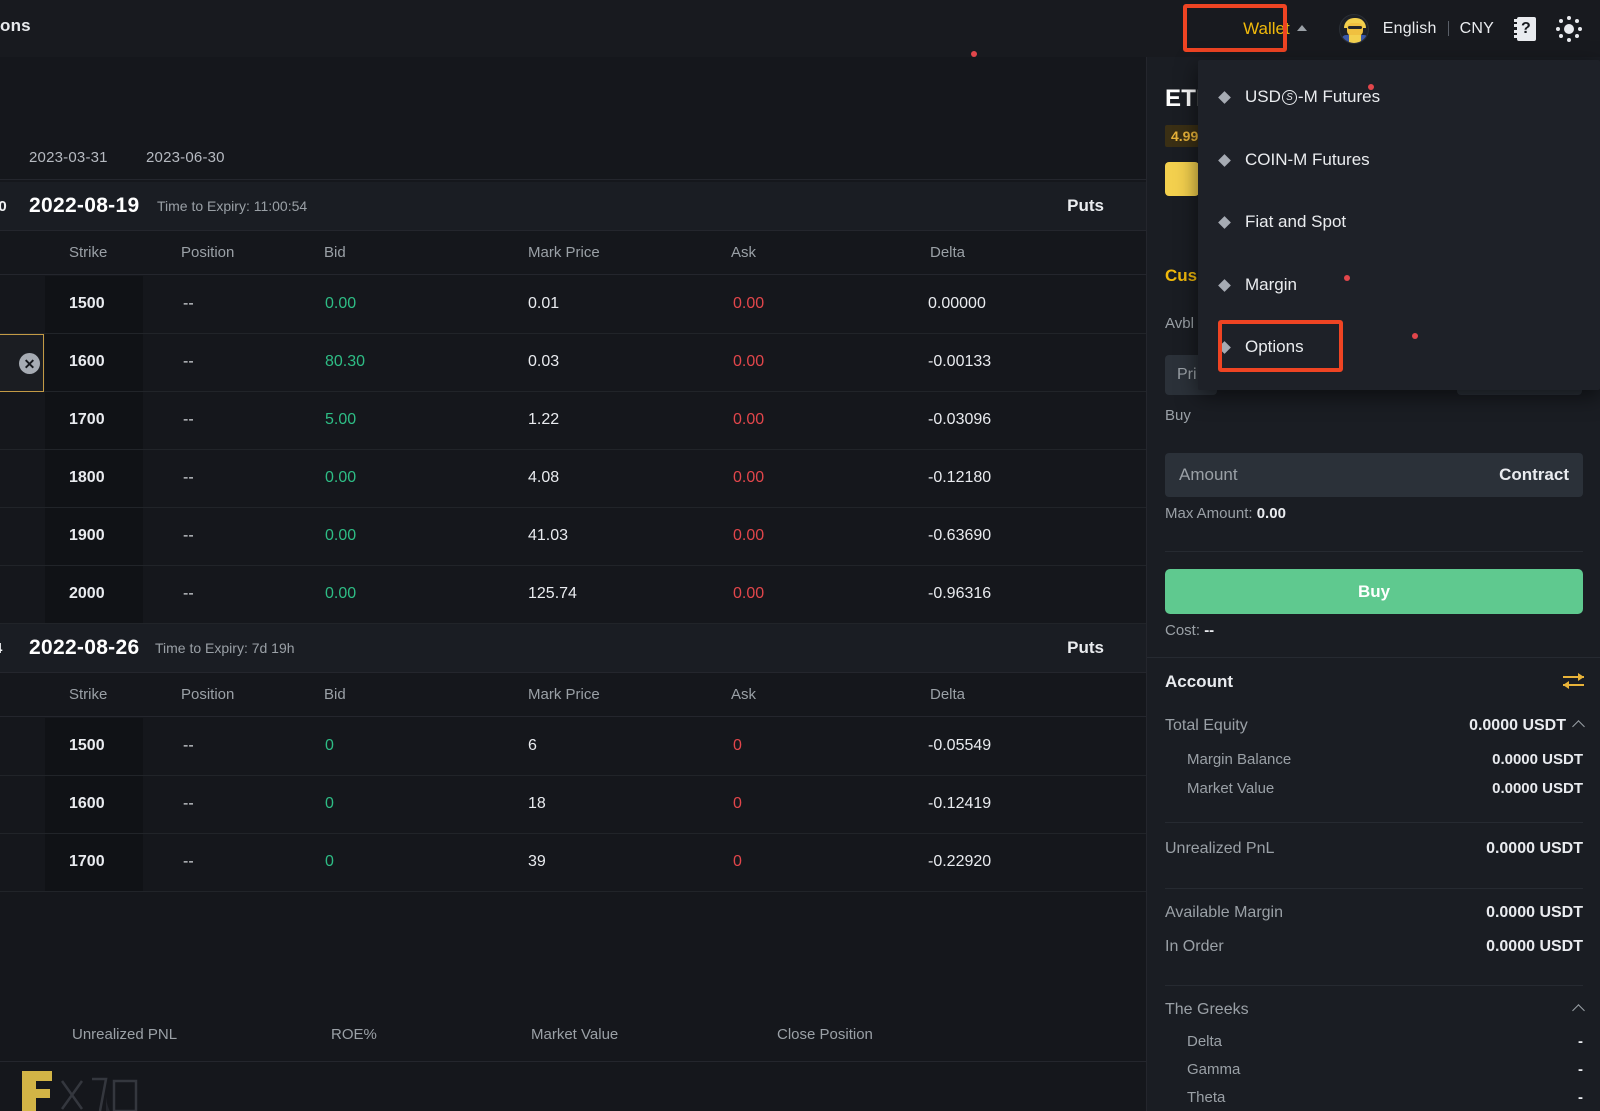 This screenshot has width=1600, height=1111. Describe the element at coordinates (87, 803) in the screenshot. I see `cell-strike: 1600` at that location.